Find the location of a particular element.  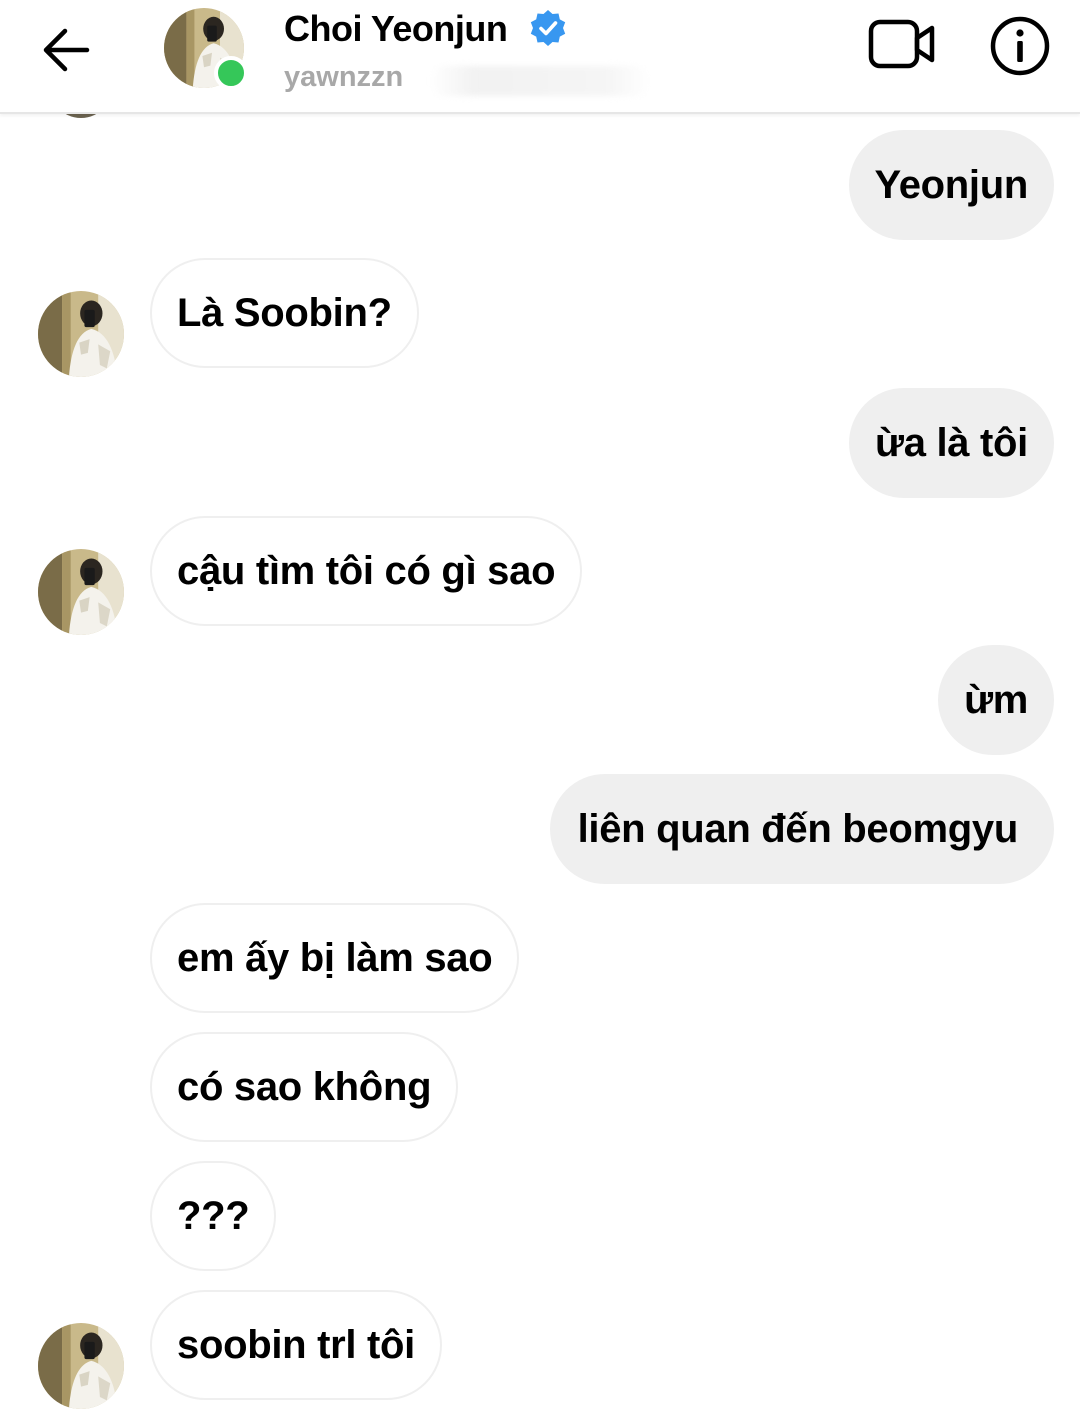

message-bubble-outgoing: ừa là tôi is located at coordinates (951, 443).